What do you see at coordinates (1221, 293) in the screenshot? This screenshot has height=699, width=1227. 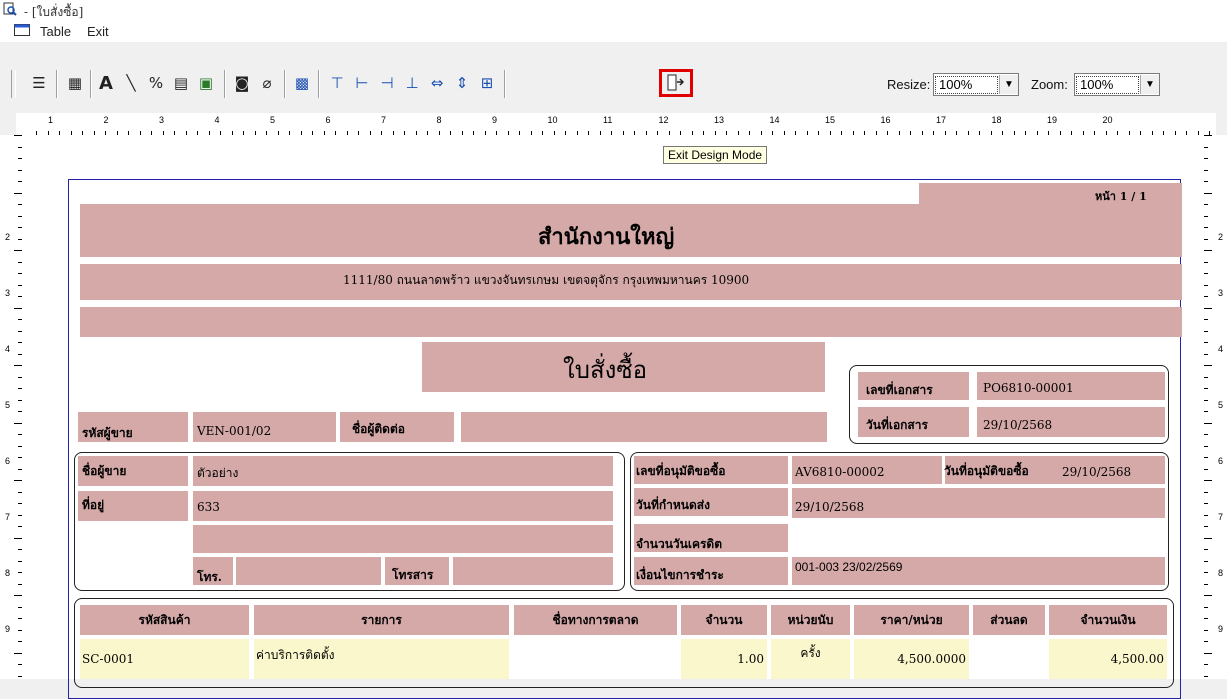 I see `vruler-number-right: 3` at bounding box center [1221, 293].